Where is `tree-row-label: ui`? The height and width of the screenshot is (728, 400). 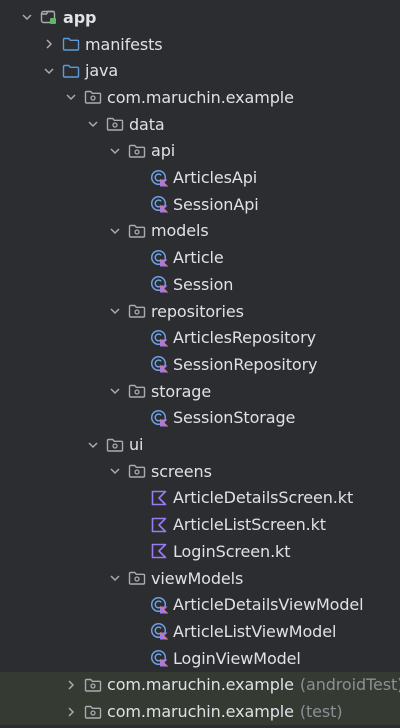 tree-row-label: ui is located at coordinates (136, 445).